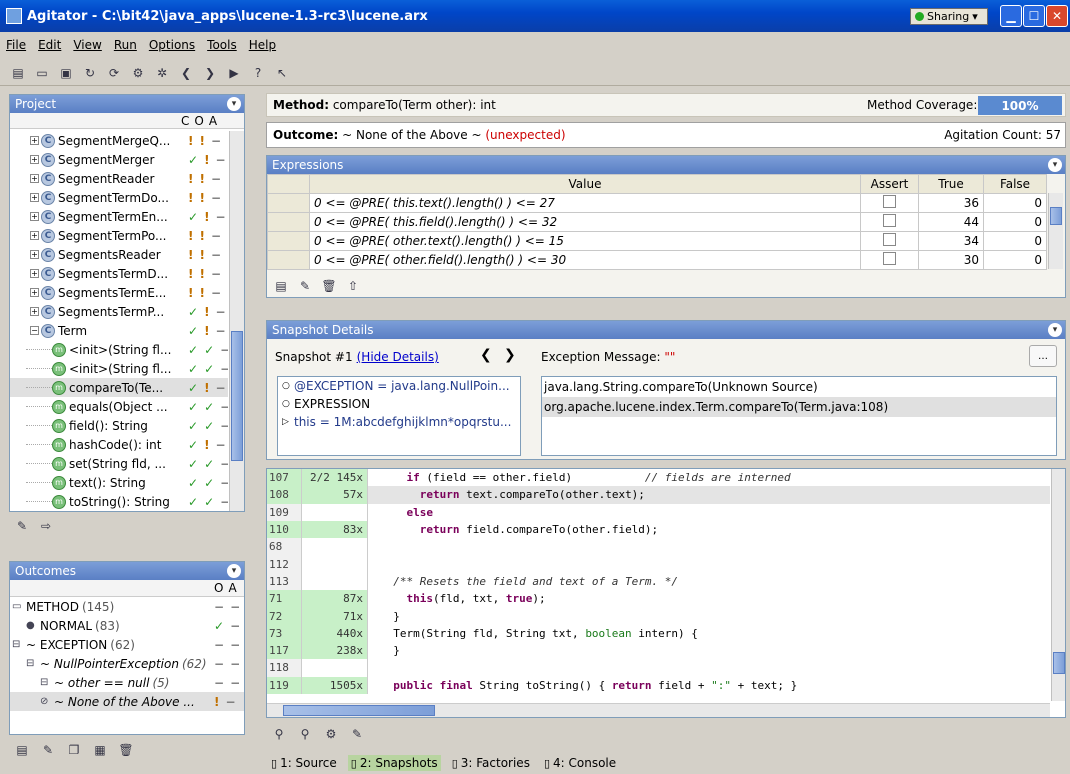 This screenshot has height=774, width=1070. What do you see at coordinates (119, 216) in the screenshot?
I see `tree-item: + C SegmentTermEn... ✓! −` at bounding box center [119, 216].